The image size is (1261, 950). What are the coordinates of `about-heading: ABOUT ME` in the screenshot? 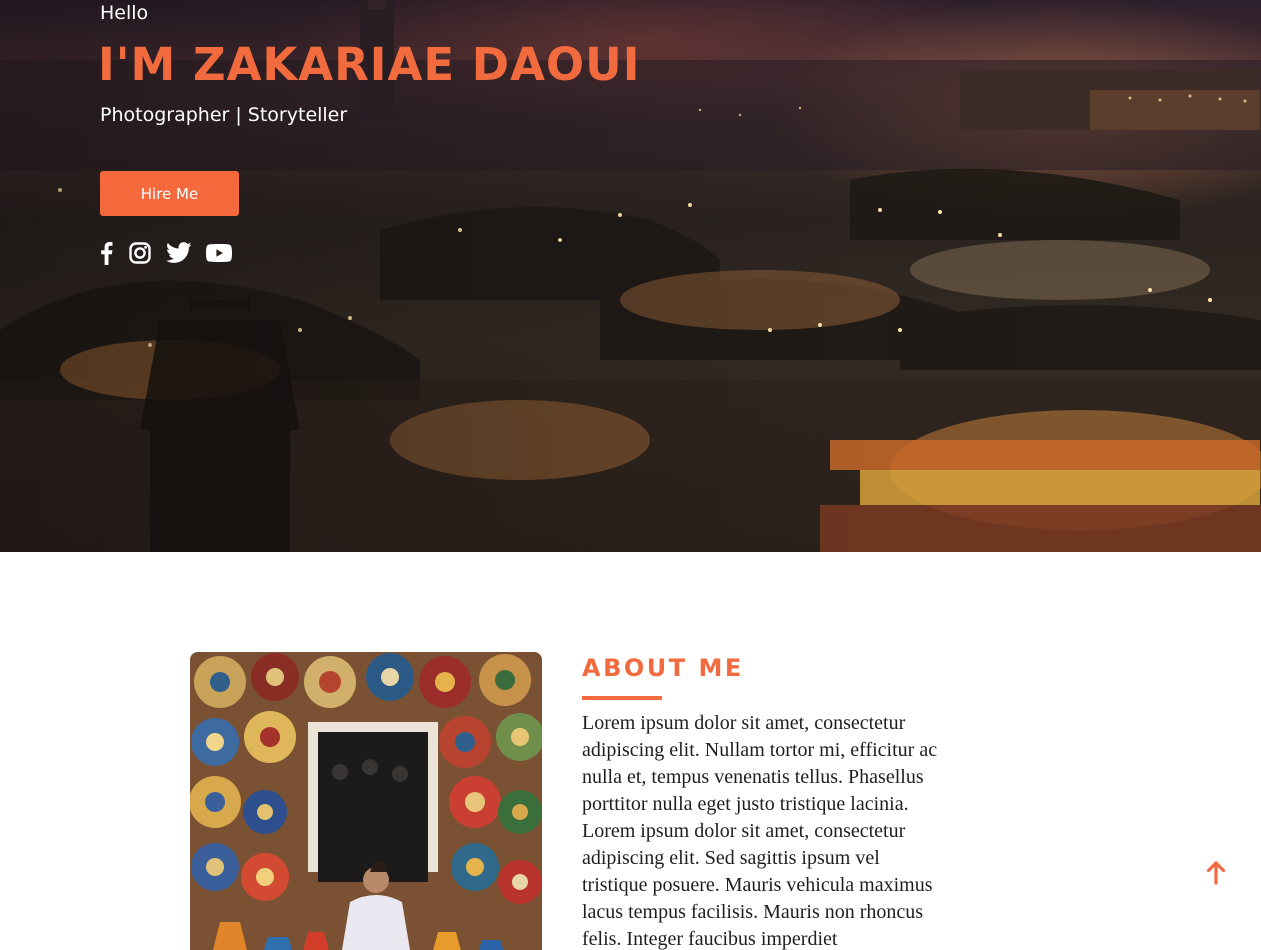 It's located at (663, 668).